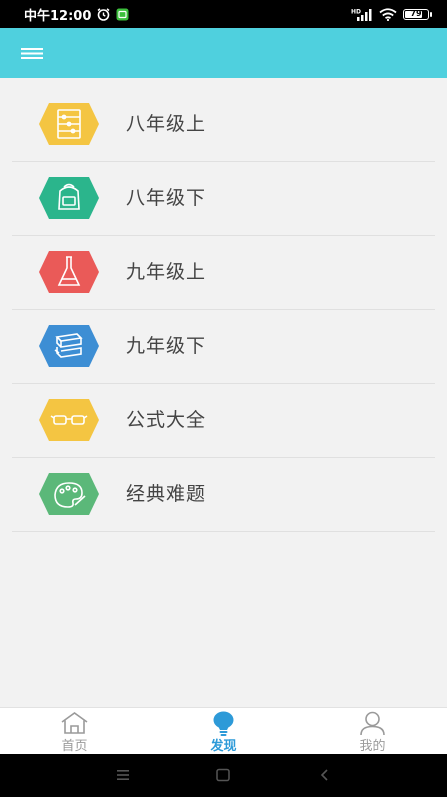  I want to click on tab-mine-label: 我的, so click(372, 746).